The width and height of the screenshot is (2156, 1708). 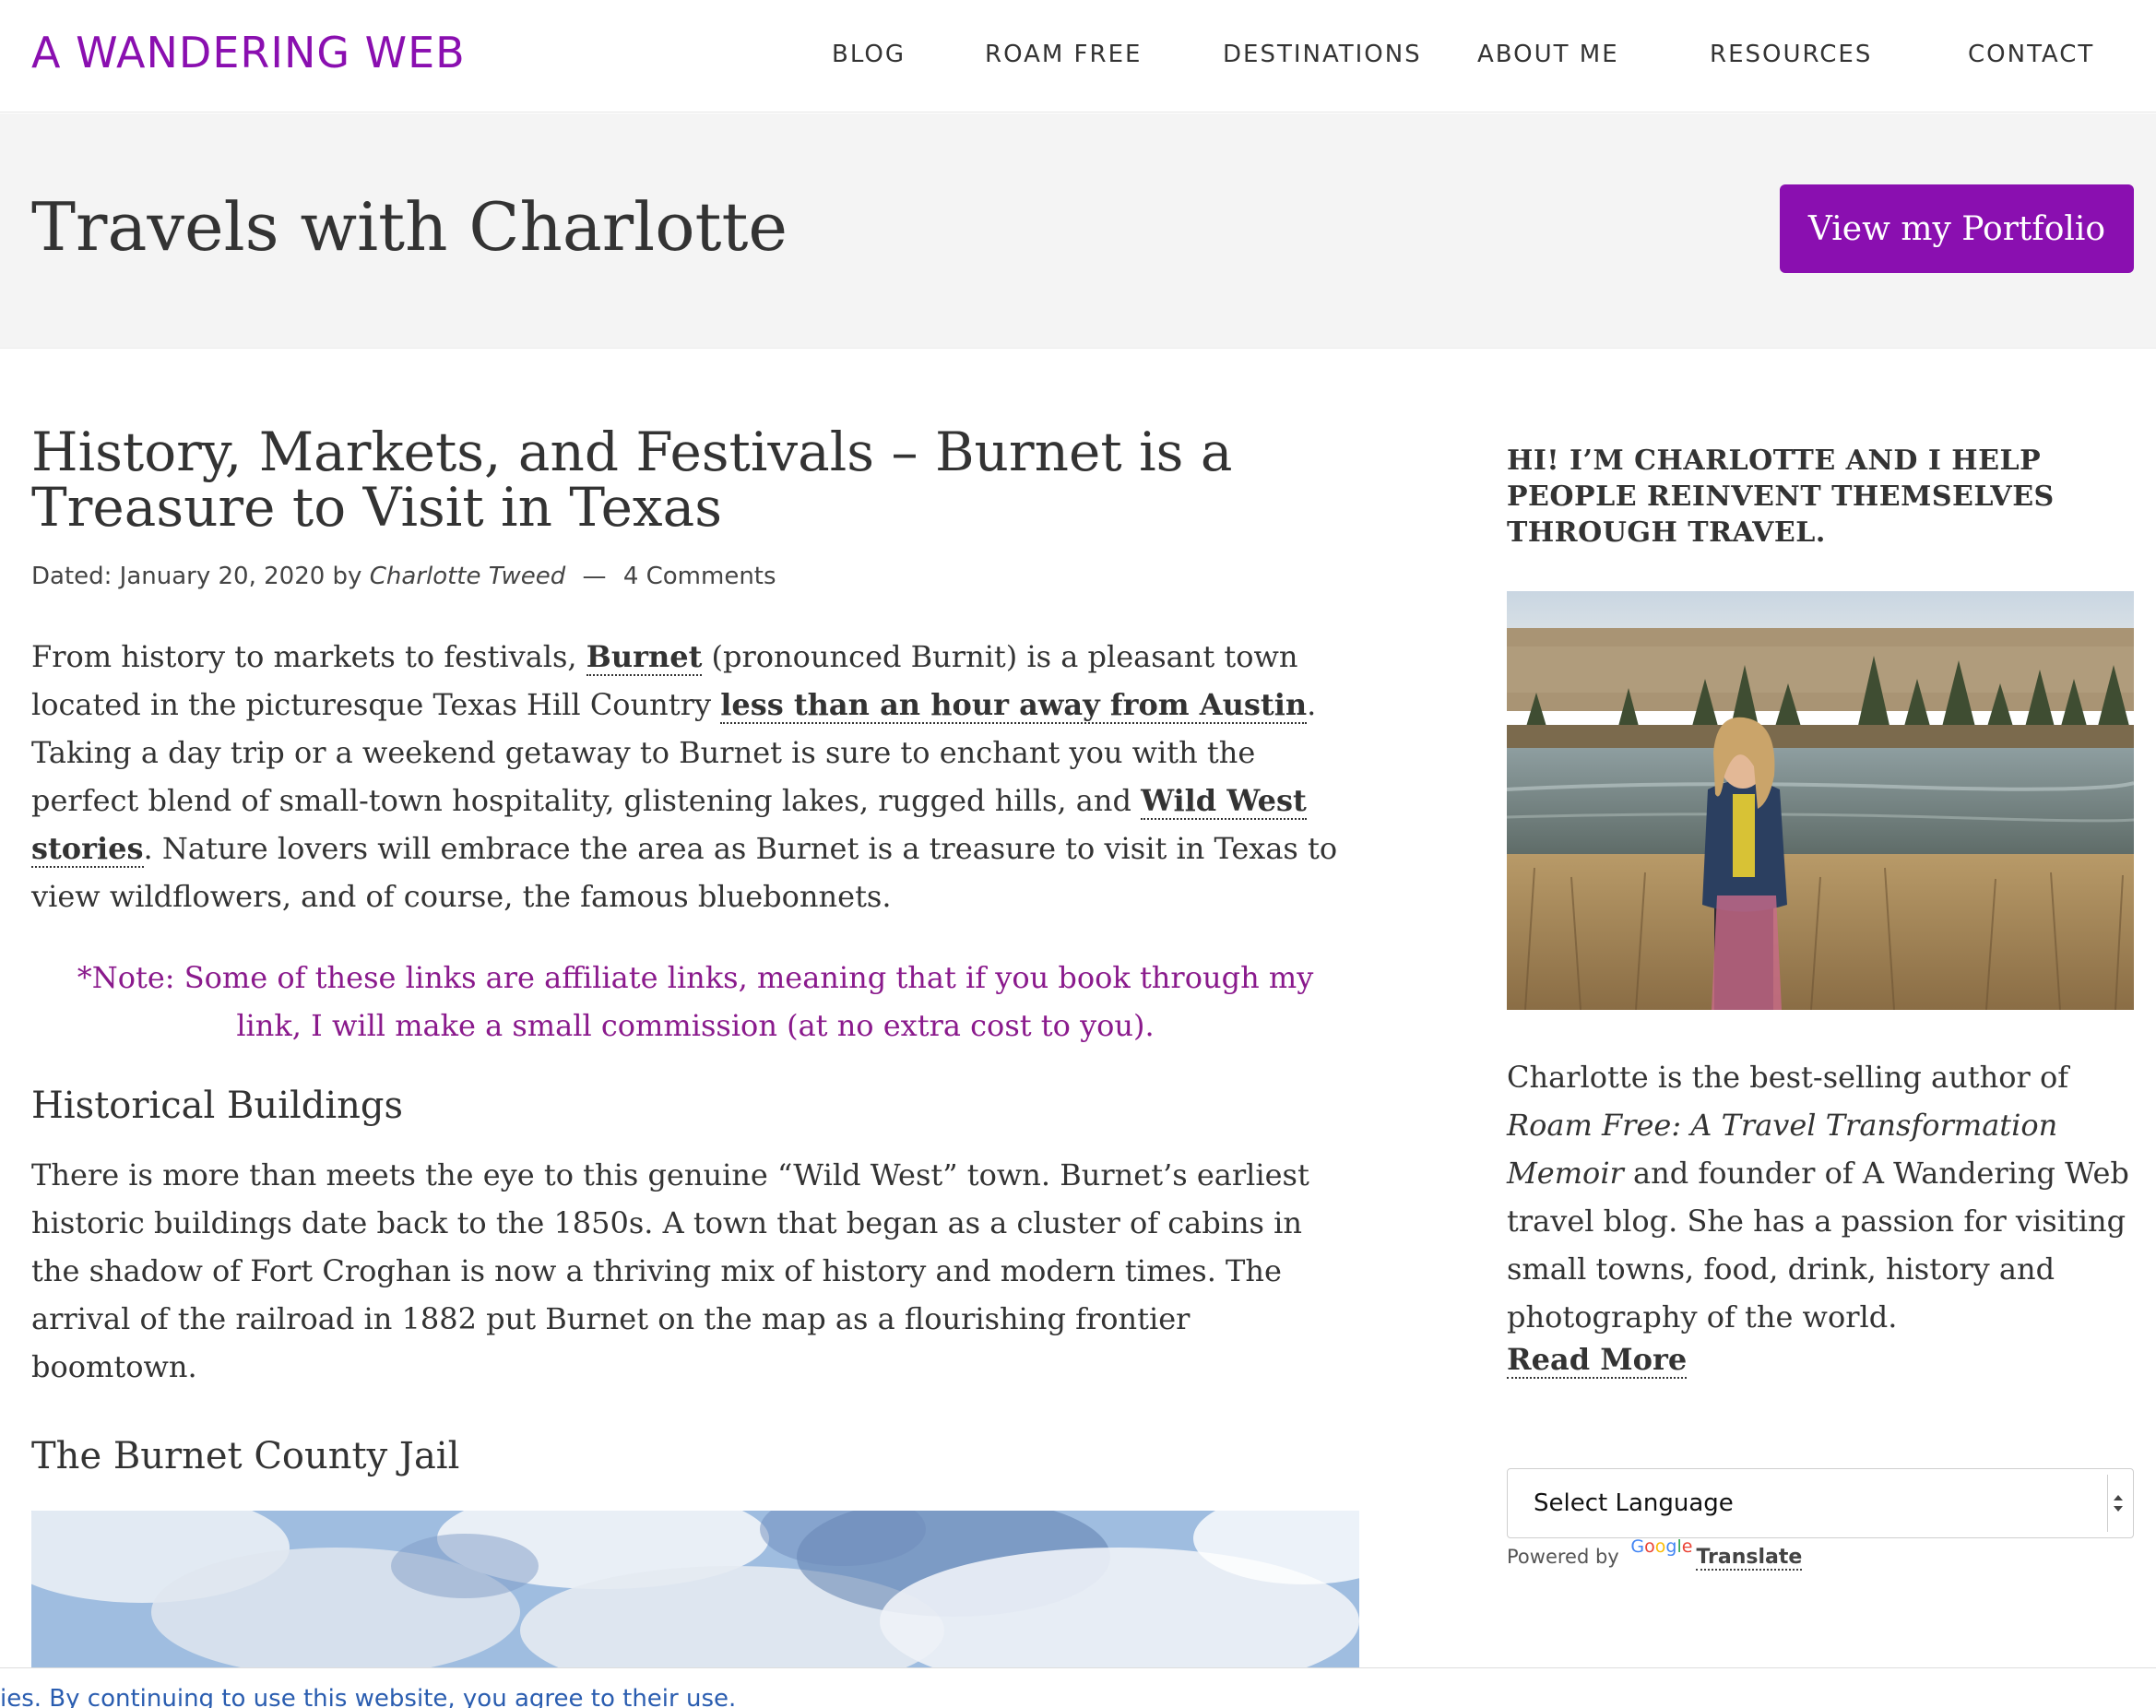 What do you see at coordinates (197, 576) in the screenshot?
I see `post-date: Dated: January 20, 2020 by` at bounding box center [197, 576].